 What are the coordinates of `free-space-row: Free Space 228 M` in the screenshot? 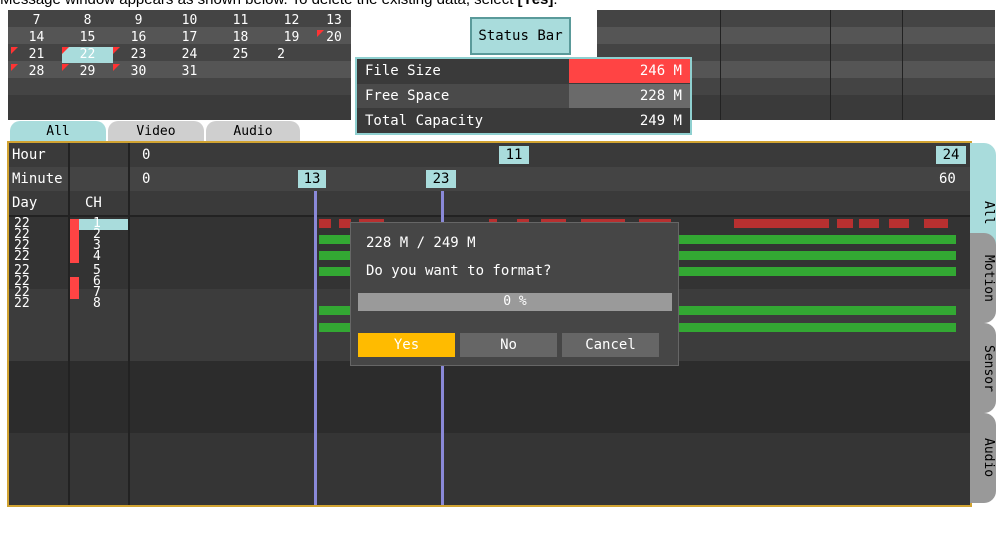 It's located at (523, 96).